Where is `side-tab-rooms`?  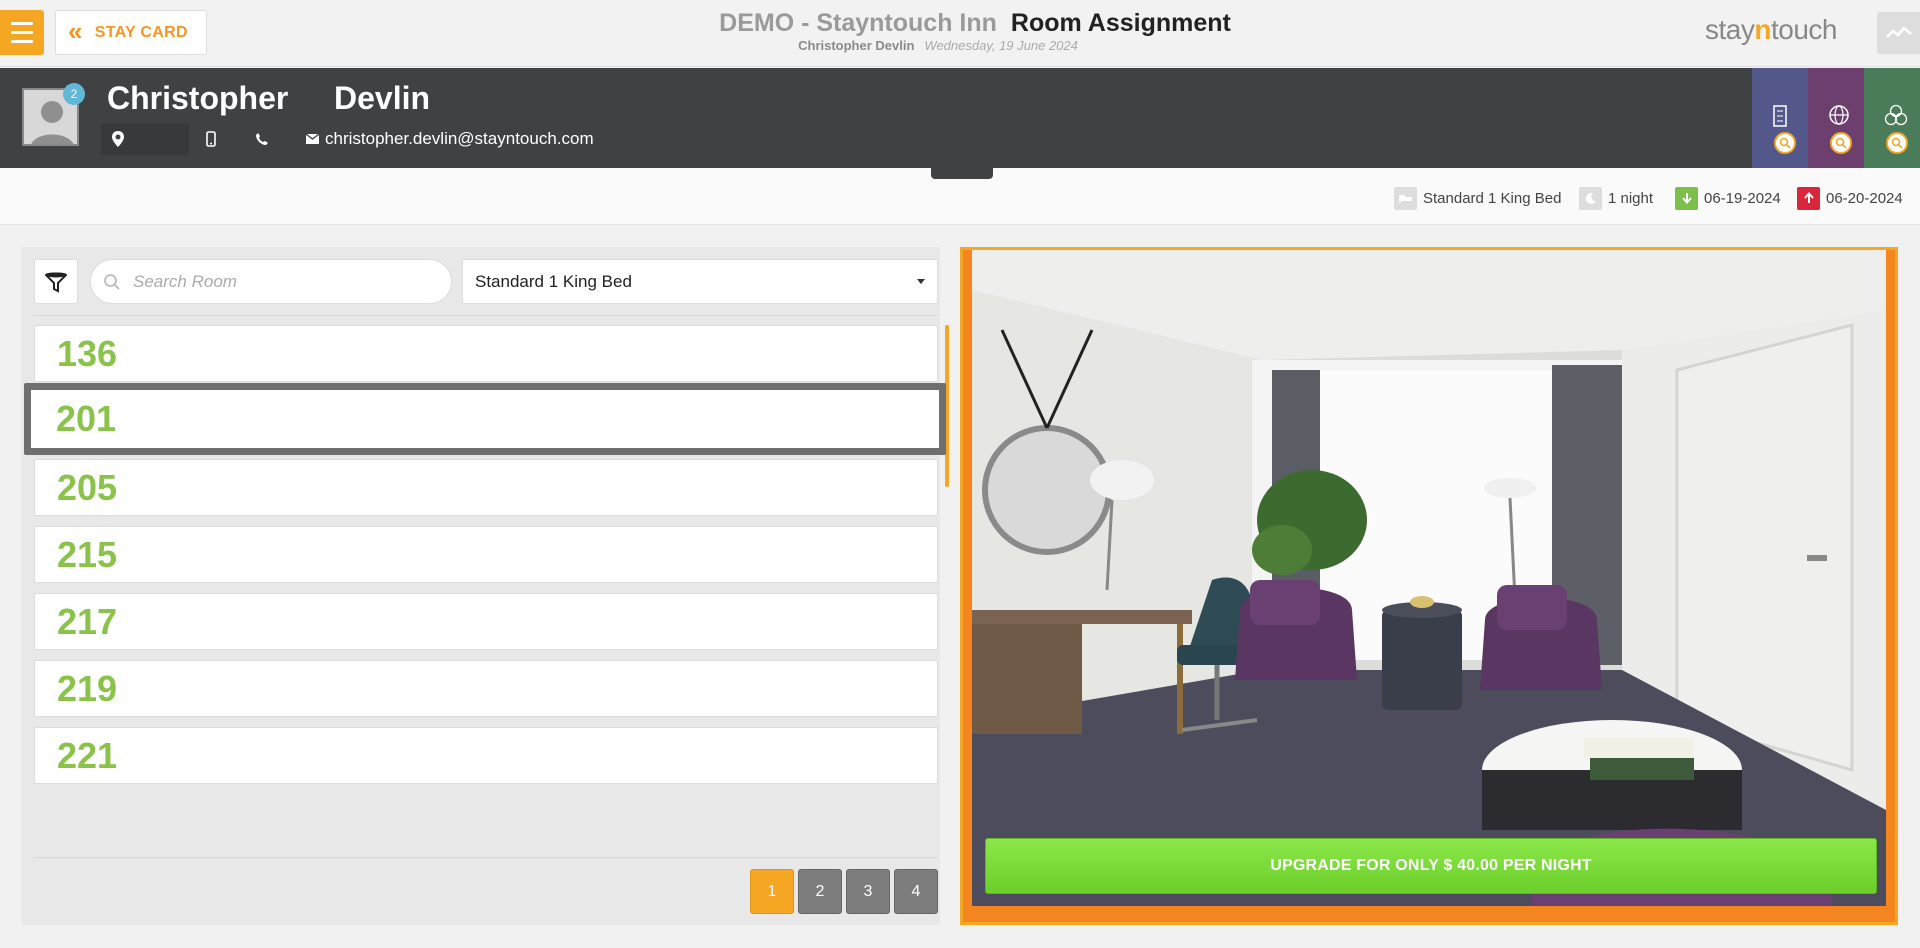 side-tab-rooms is located at coordinates (1892, 118).